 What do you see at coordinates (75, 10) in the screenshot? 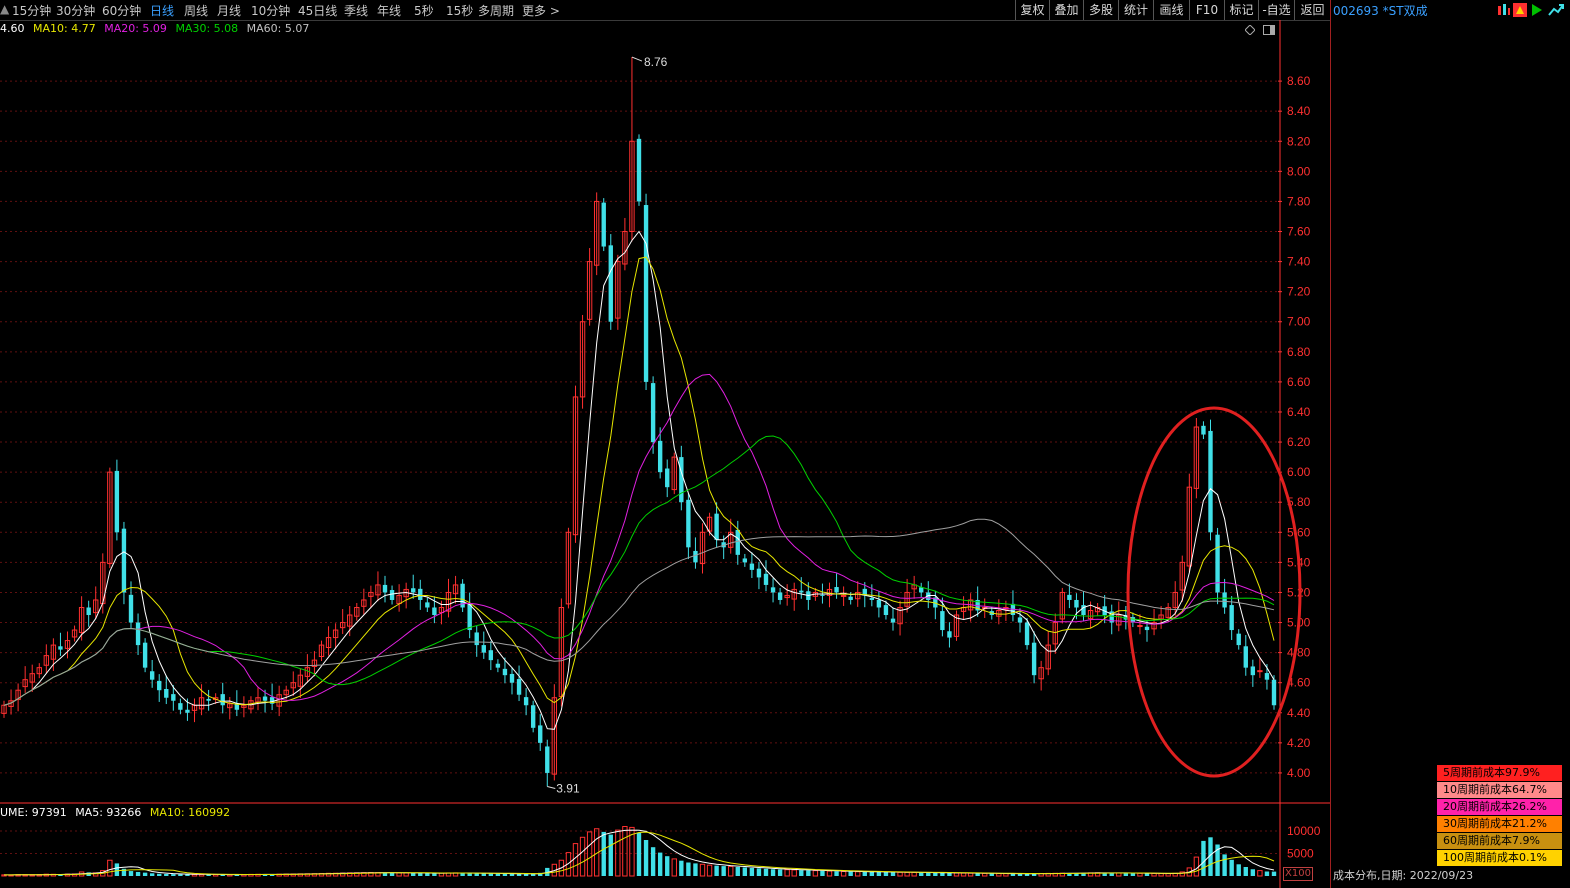
I see `period-tab-1: 30分钟` at bounding box center [75, 10].